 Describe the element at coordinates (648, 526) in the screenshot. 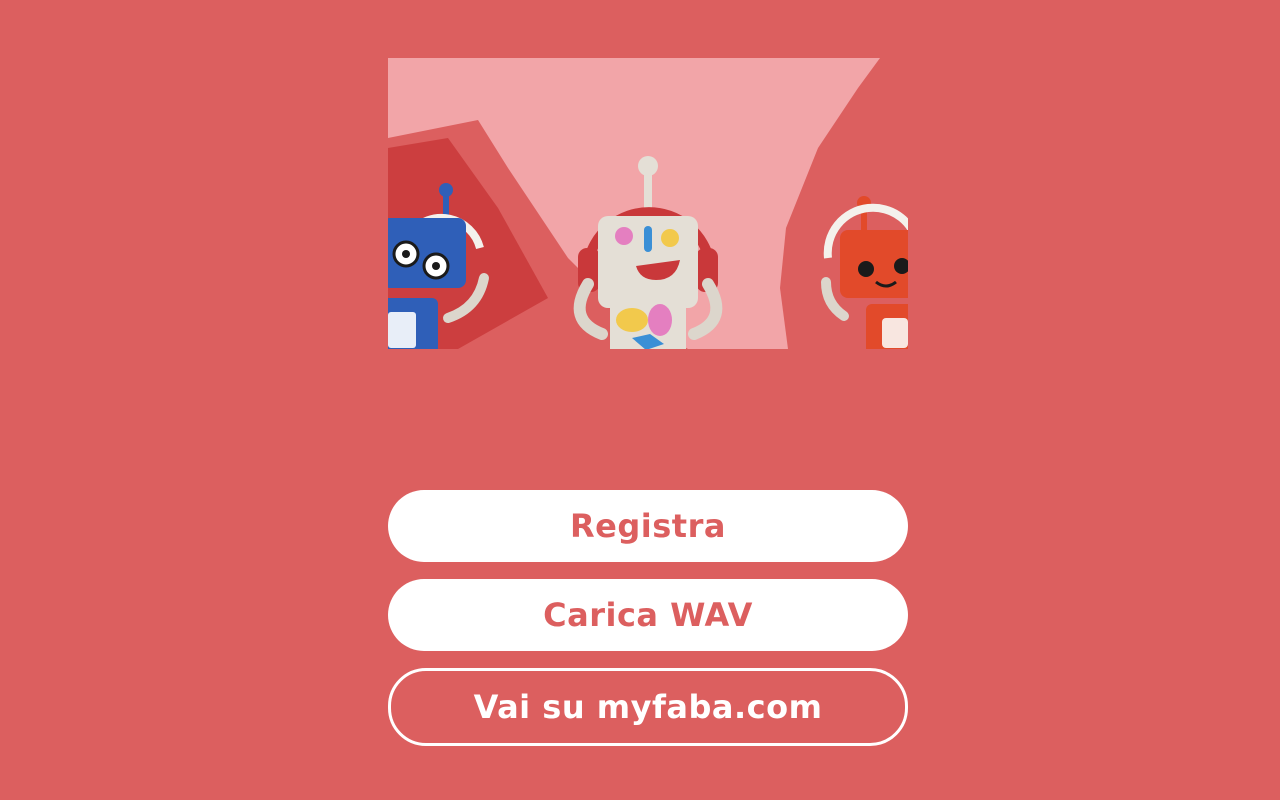

I see `record-button: Registra` at that location.